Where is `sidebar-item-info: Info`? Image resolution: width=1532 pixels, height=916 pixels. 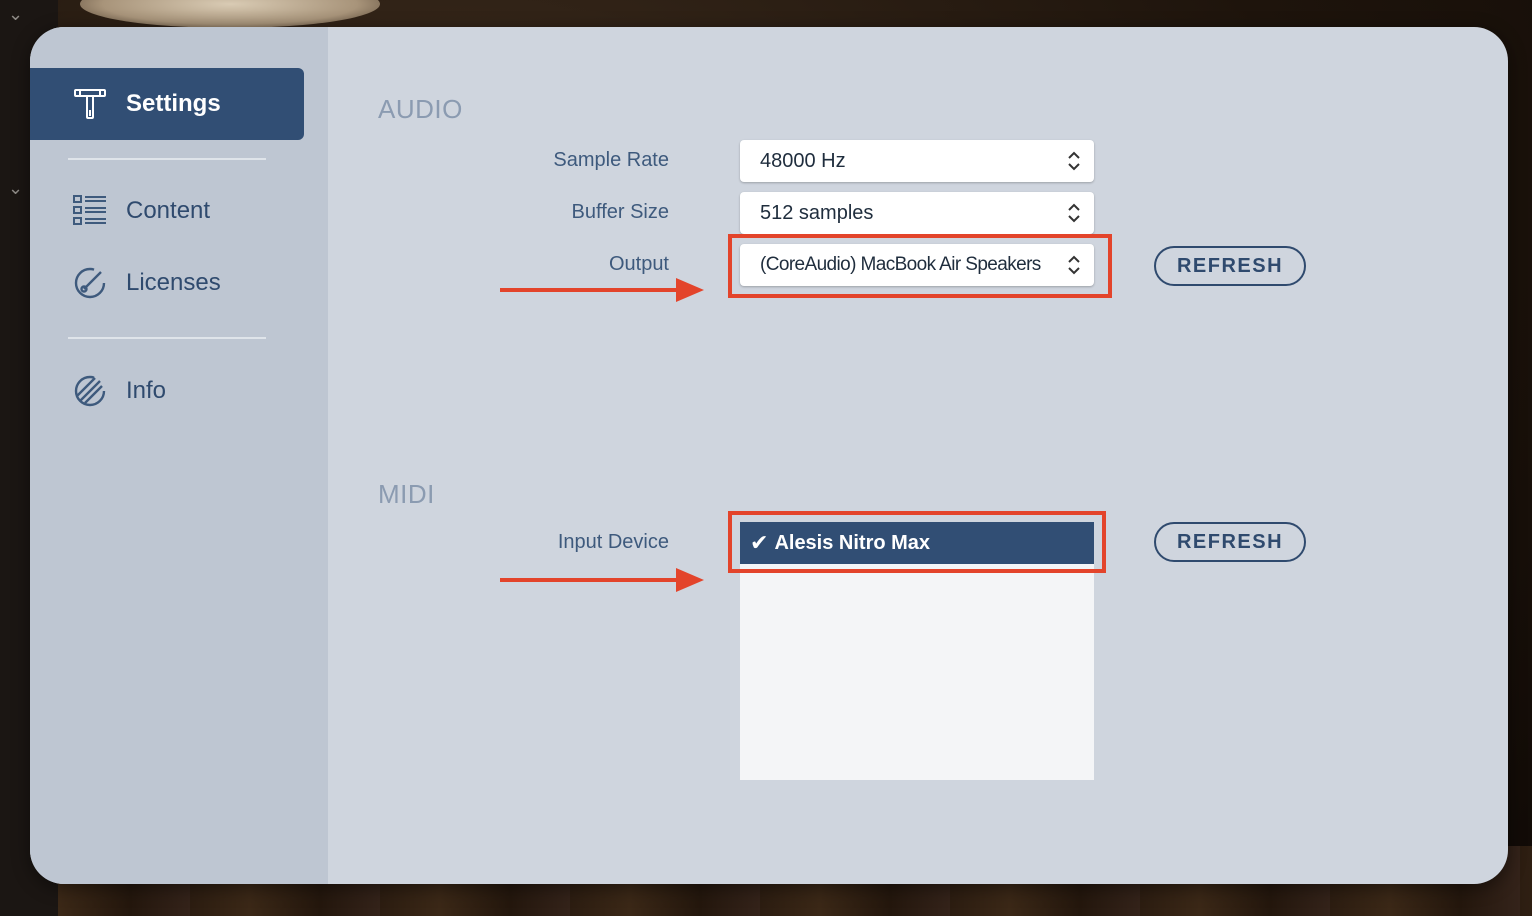 sidebar-item-info: Info is located at coordinates (167, 391).